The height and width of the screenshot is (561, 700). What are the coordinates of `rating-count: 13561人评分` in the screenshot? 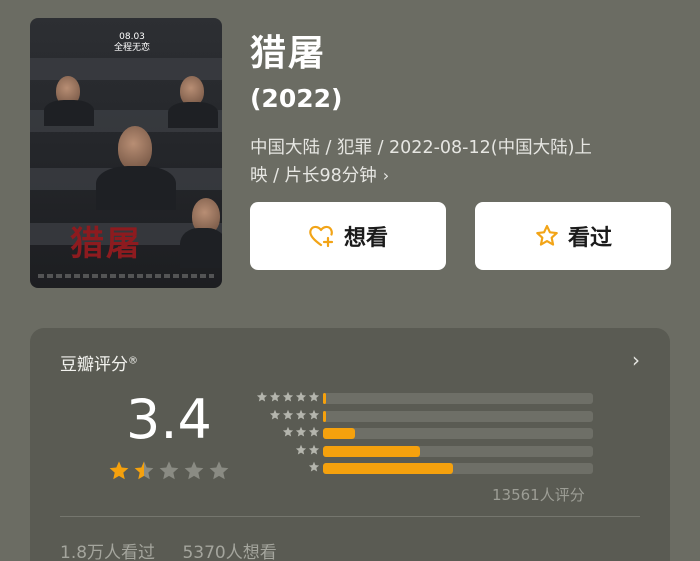 It's located at (538, 495).